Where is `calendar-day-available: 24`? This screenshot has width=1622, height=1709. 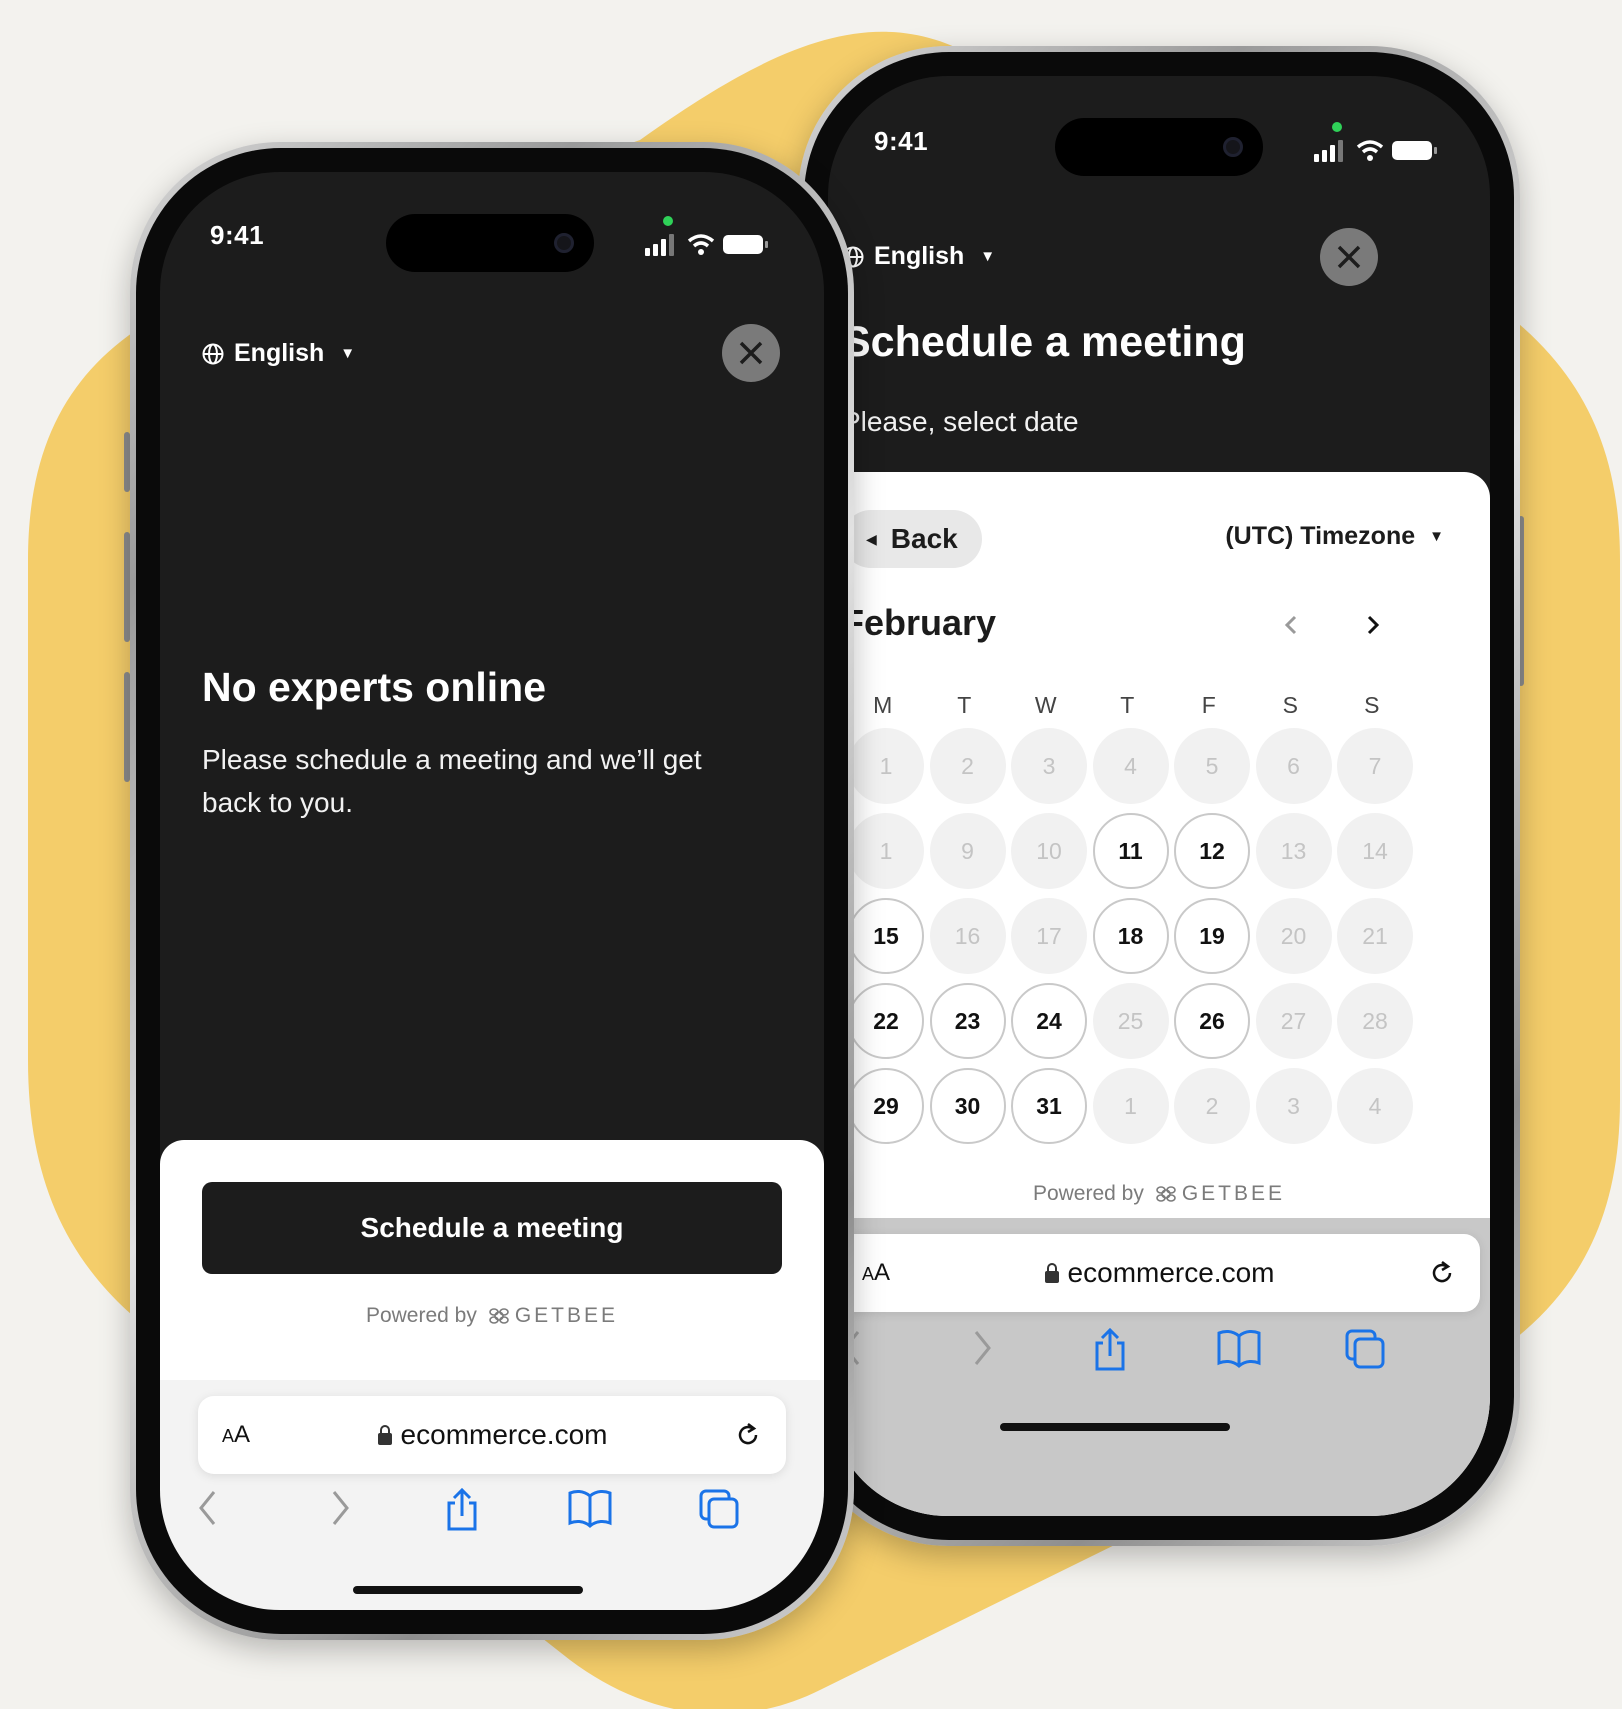 calendar-day-available: 24 is located at coordinates (1049, 1021).